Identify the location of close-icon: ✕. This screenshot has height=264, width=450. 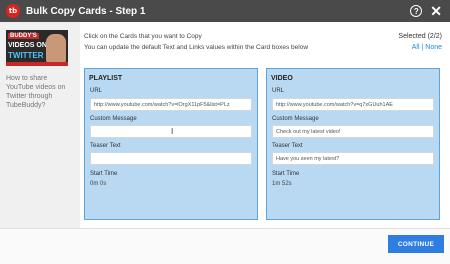
(436, 11).